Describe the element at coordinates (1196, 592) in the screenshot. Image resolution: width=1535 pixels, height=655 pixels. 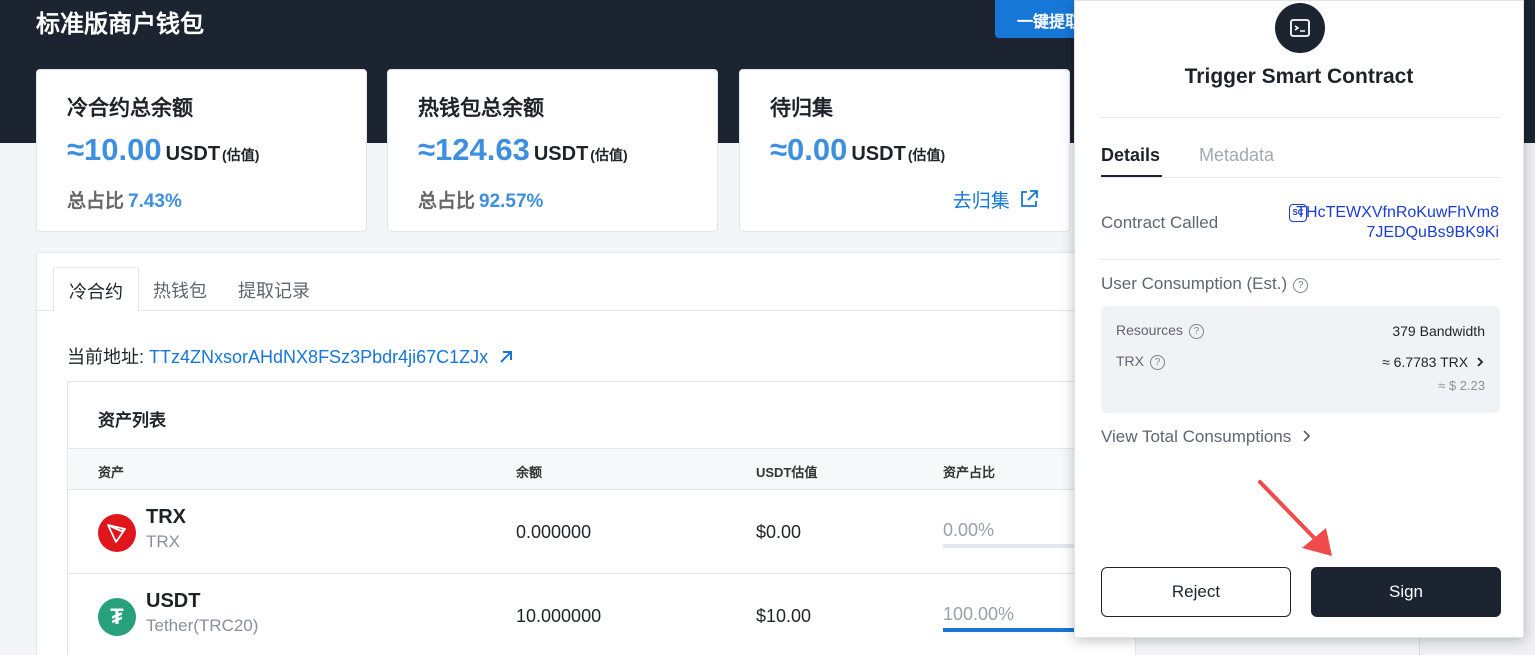
I see `reject-button: Reject` at that location.